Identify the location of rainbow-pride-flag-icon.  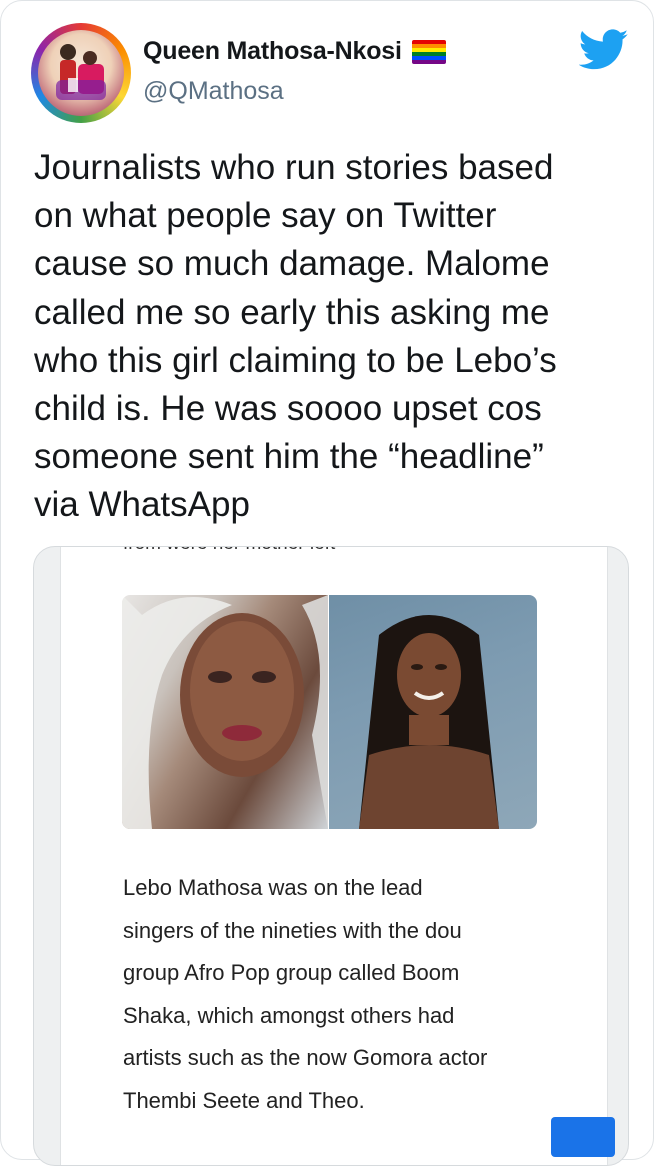
(428, 51).